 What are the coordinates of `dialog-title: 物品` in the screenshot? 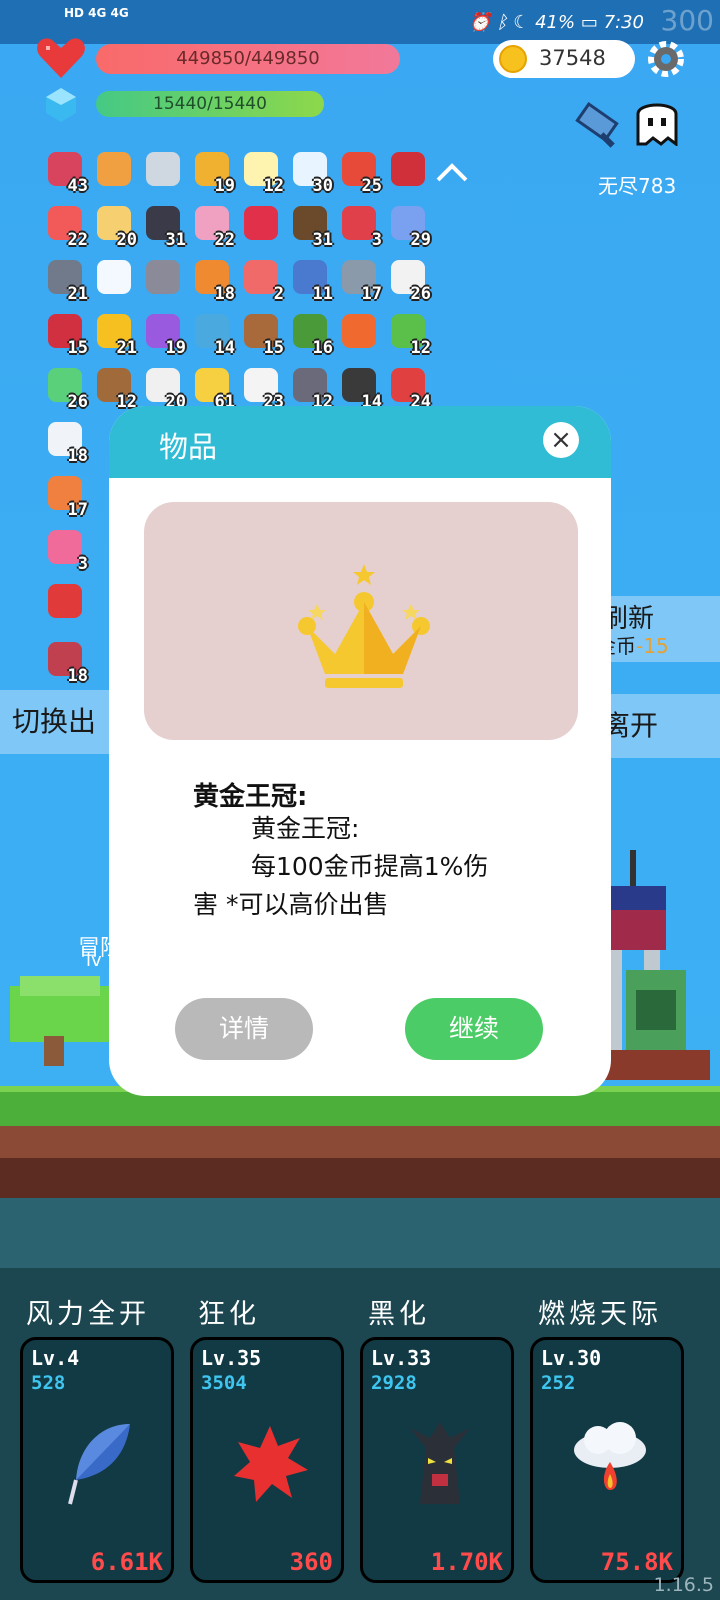 It's located at (188, 447).